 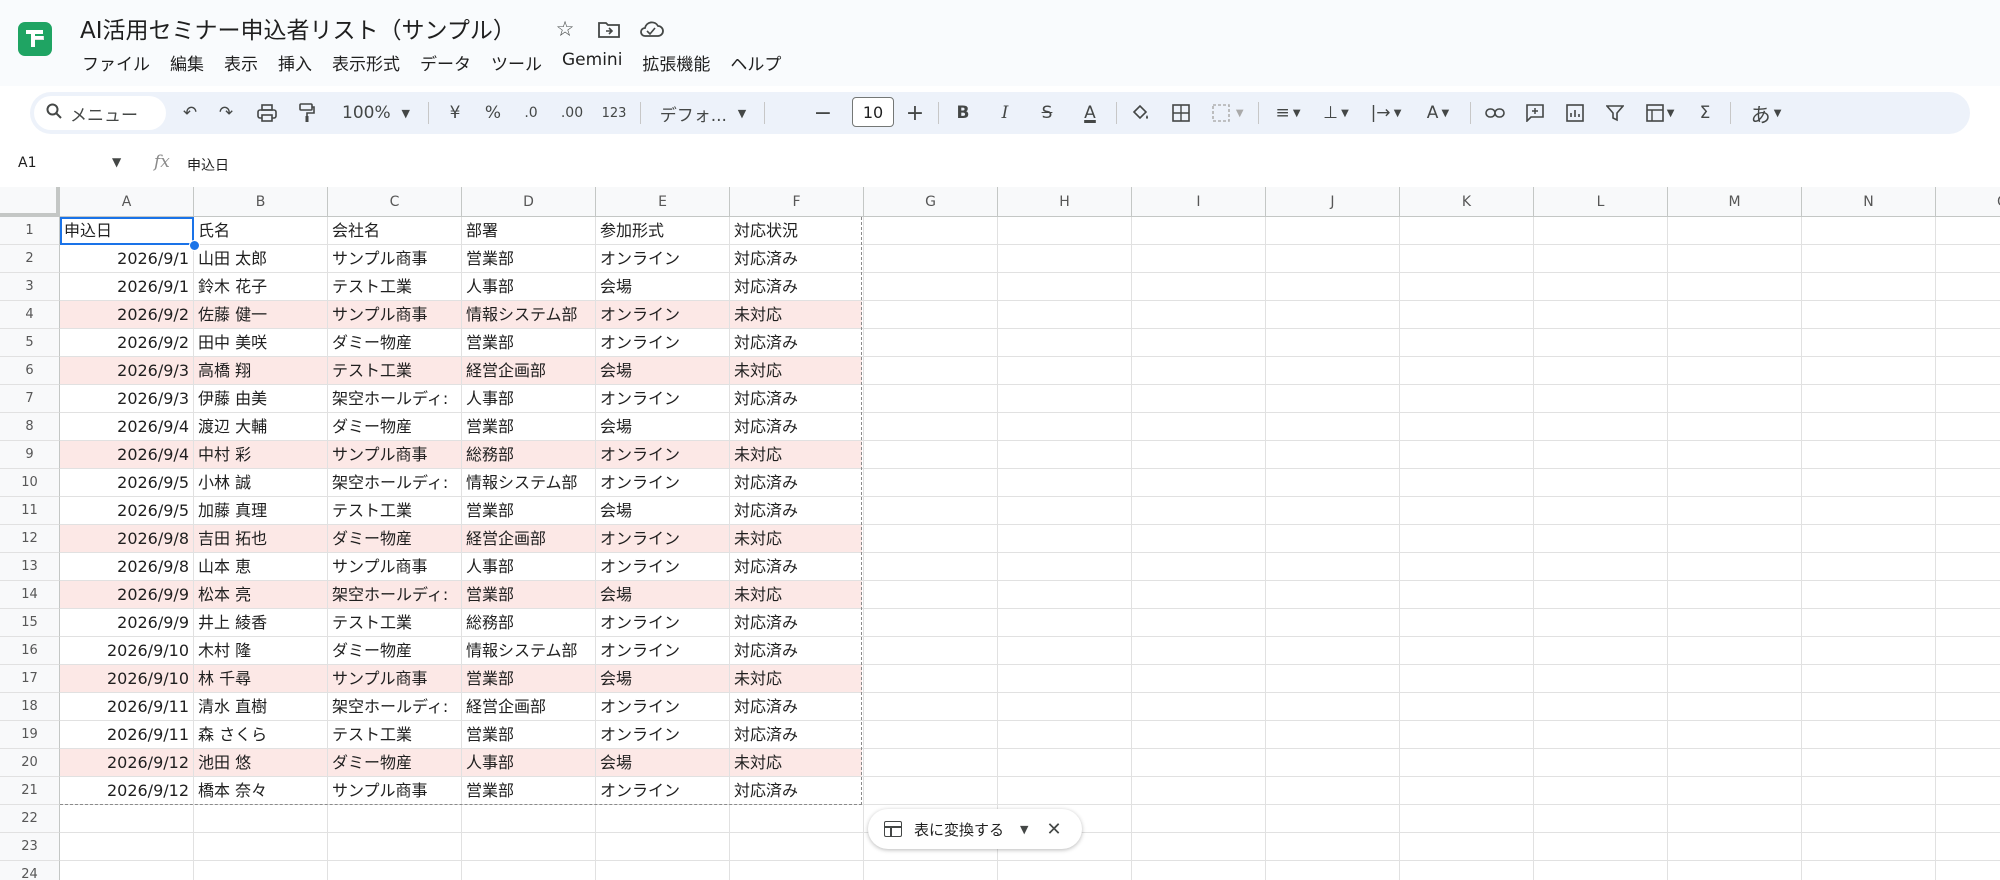 I want to click on column-header-g: G, so click(x=931, y=202).